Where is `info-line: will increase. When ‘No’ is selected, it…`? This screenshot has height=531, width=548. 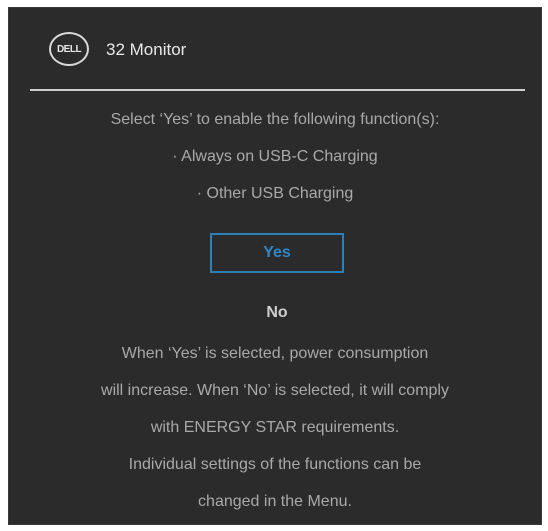 info-line: will increase. When ‘No’ is selected, it… is located at coordinates (275, 390).